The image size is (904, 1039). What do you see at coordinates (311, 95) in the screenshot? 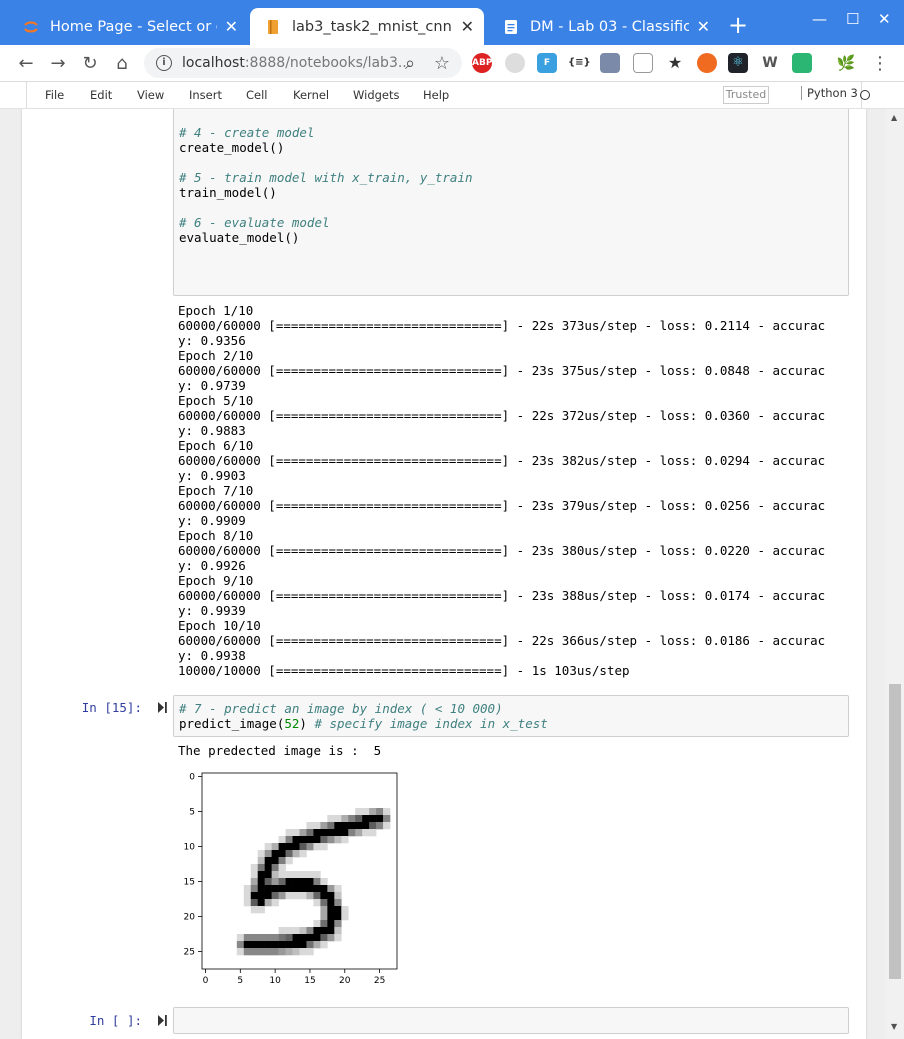
I see `menu-kernel: Kernel` at bounding box center [311, 95].